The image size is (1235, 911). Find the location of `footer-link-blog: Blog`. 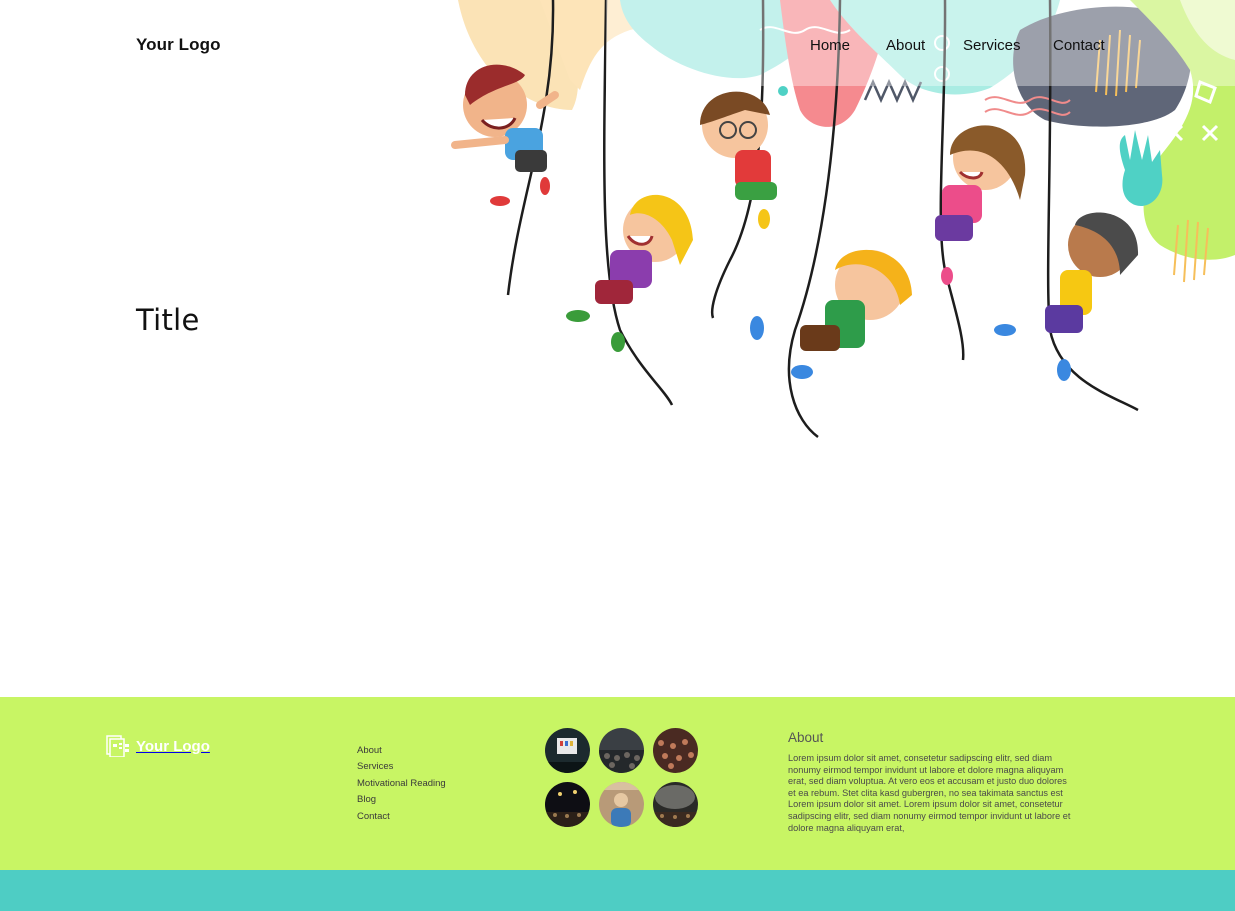

footer-link-blog: Blog is located at coordinates (366, 799).